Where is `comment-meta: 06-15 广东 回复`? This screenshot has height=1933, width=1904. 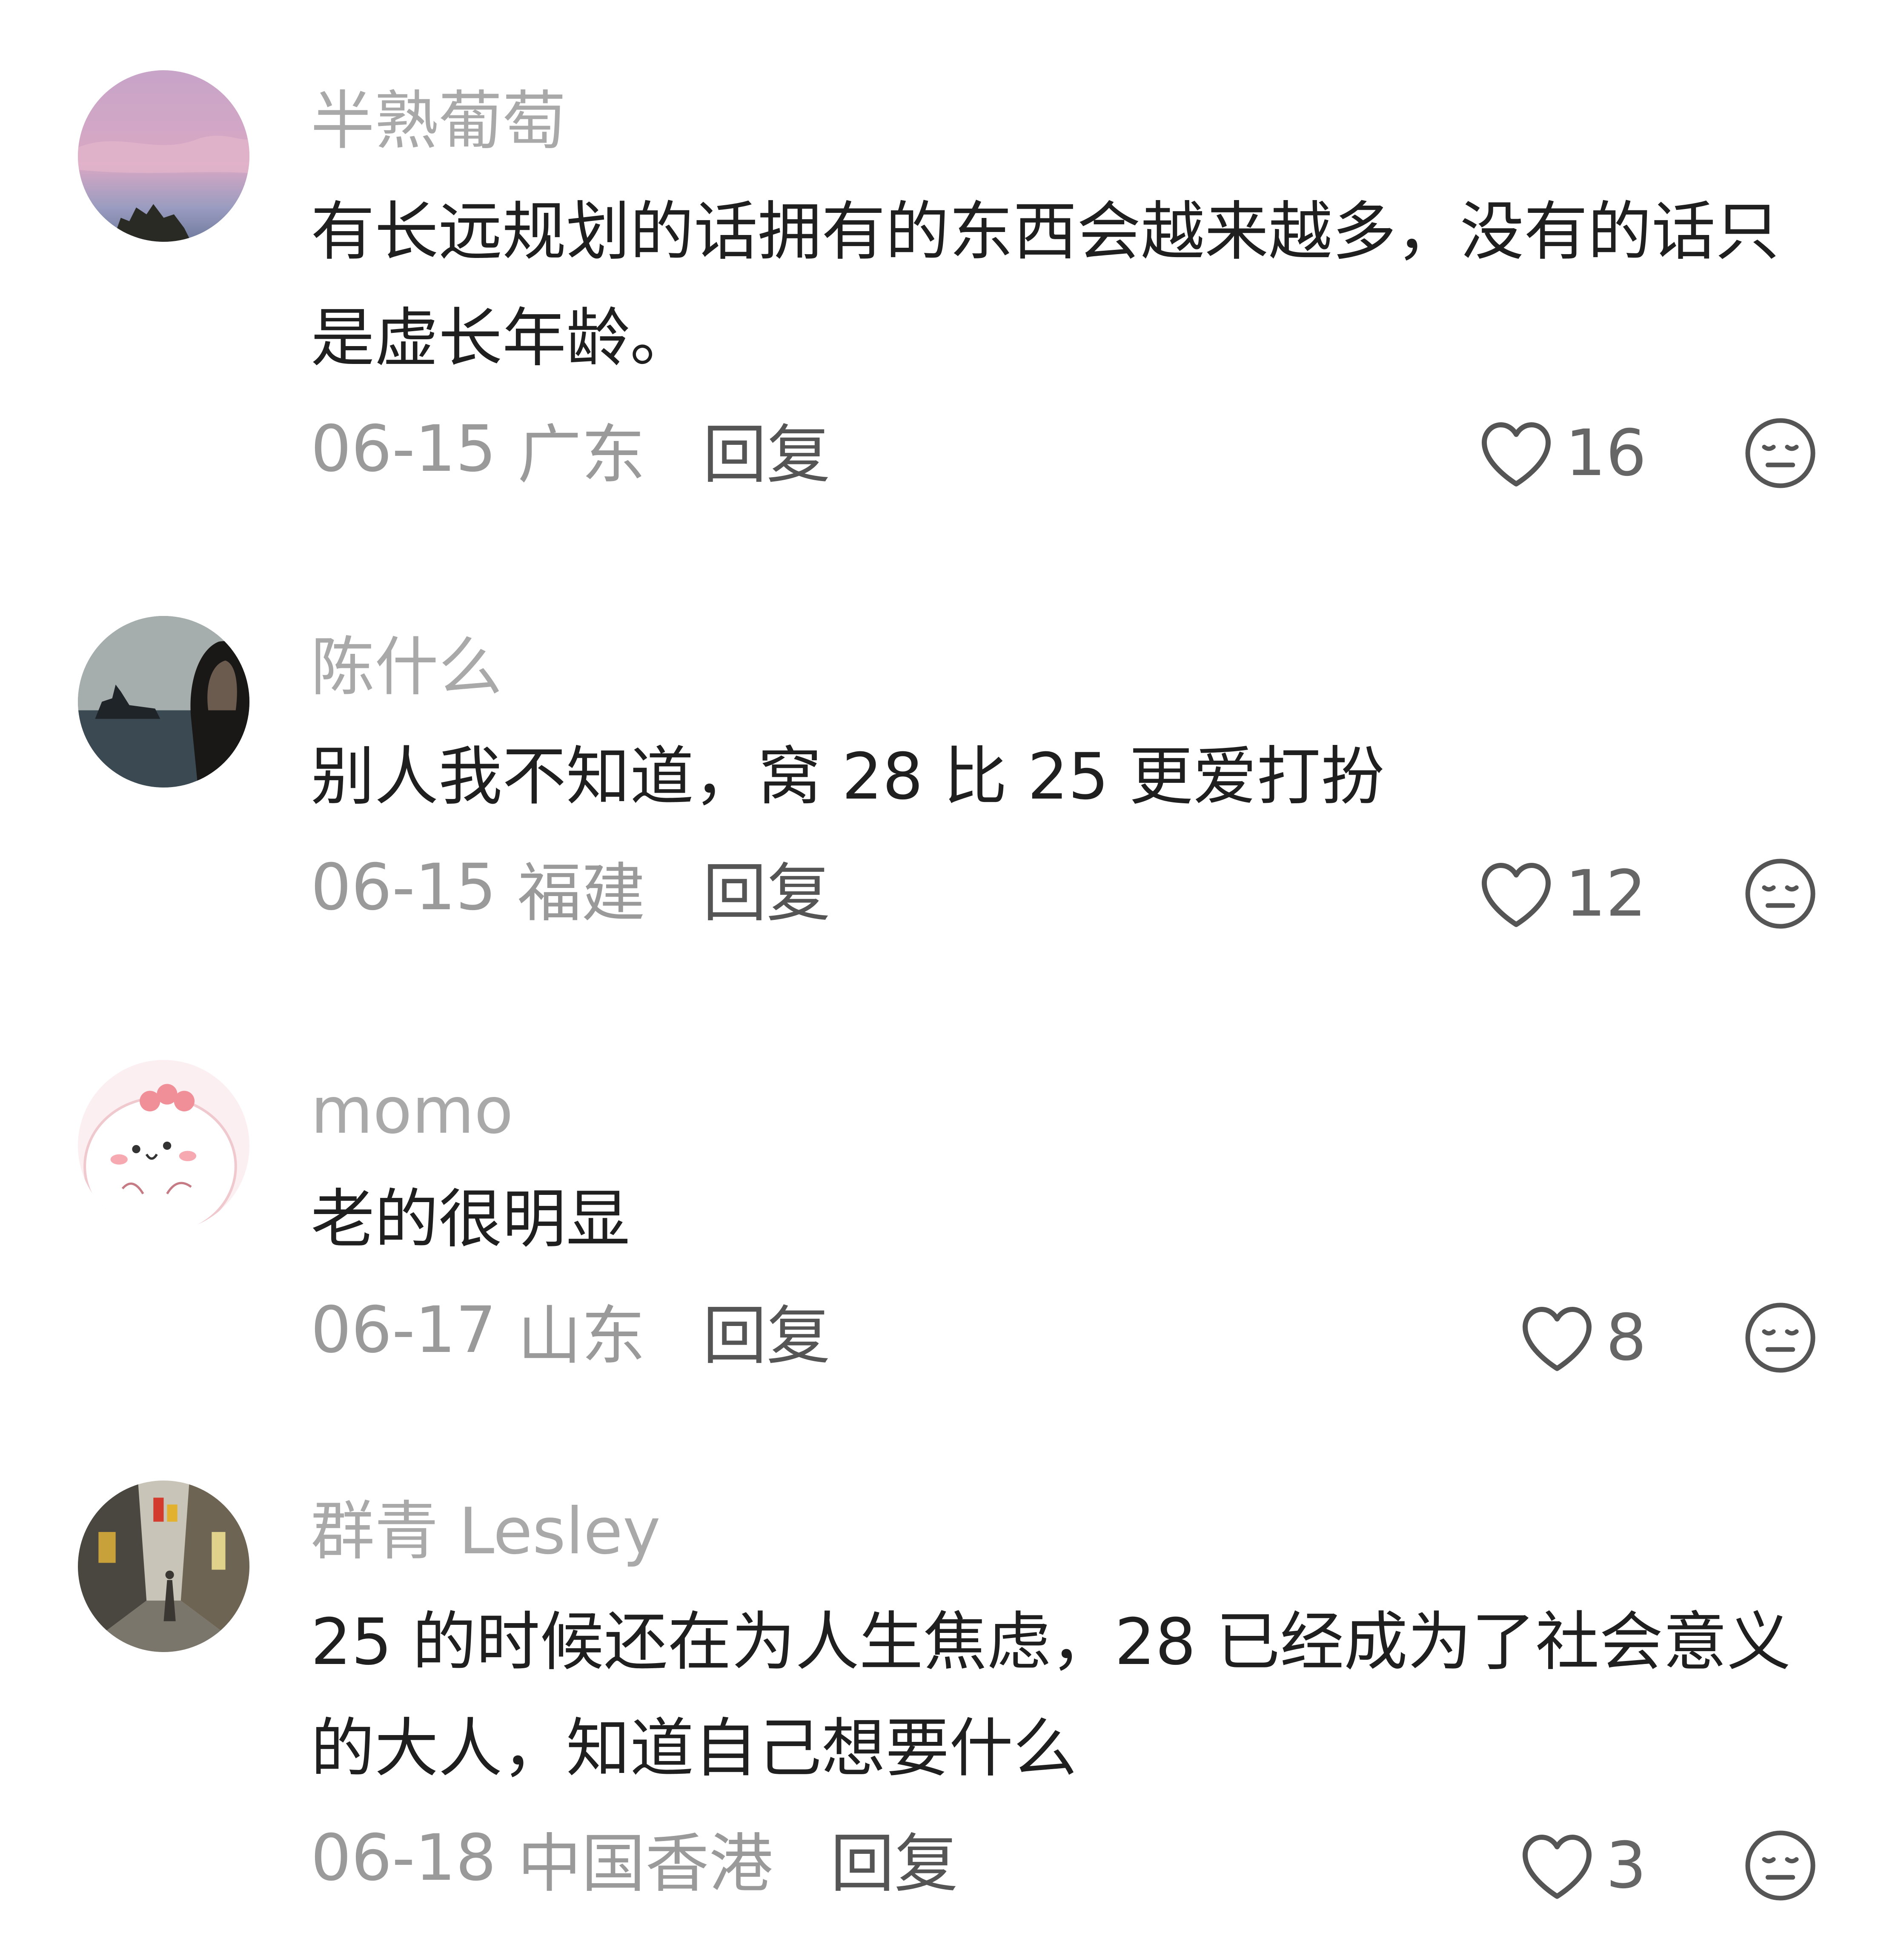
comment-meta: 06-15 广东 回复 is located at coordinates (570, 450).